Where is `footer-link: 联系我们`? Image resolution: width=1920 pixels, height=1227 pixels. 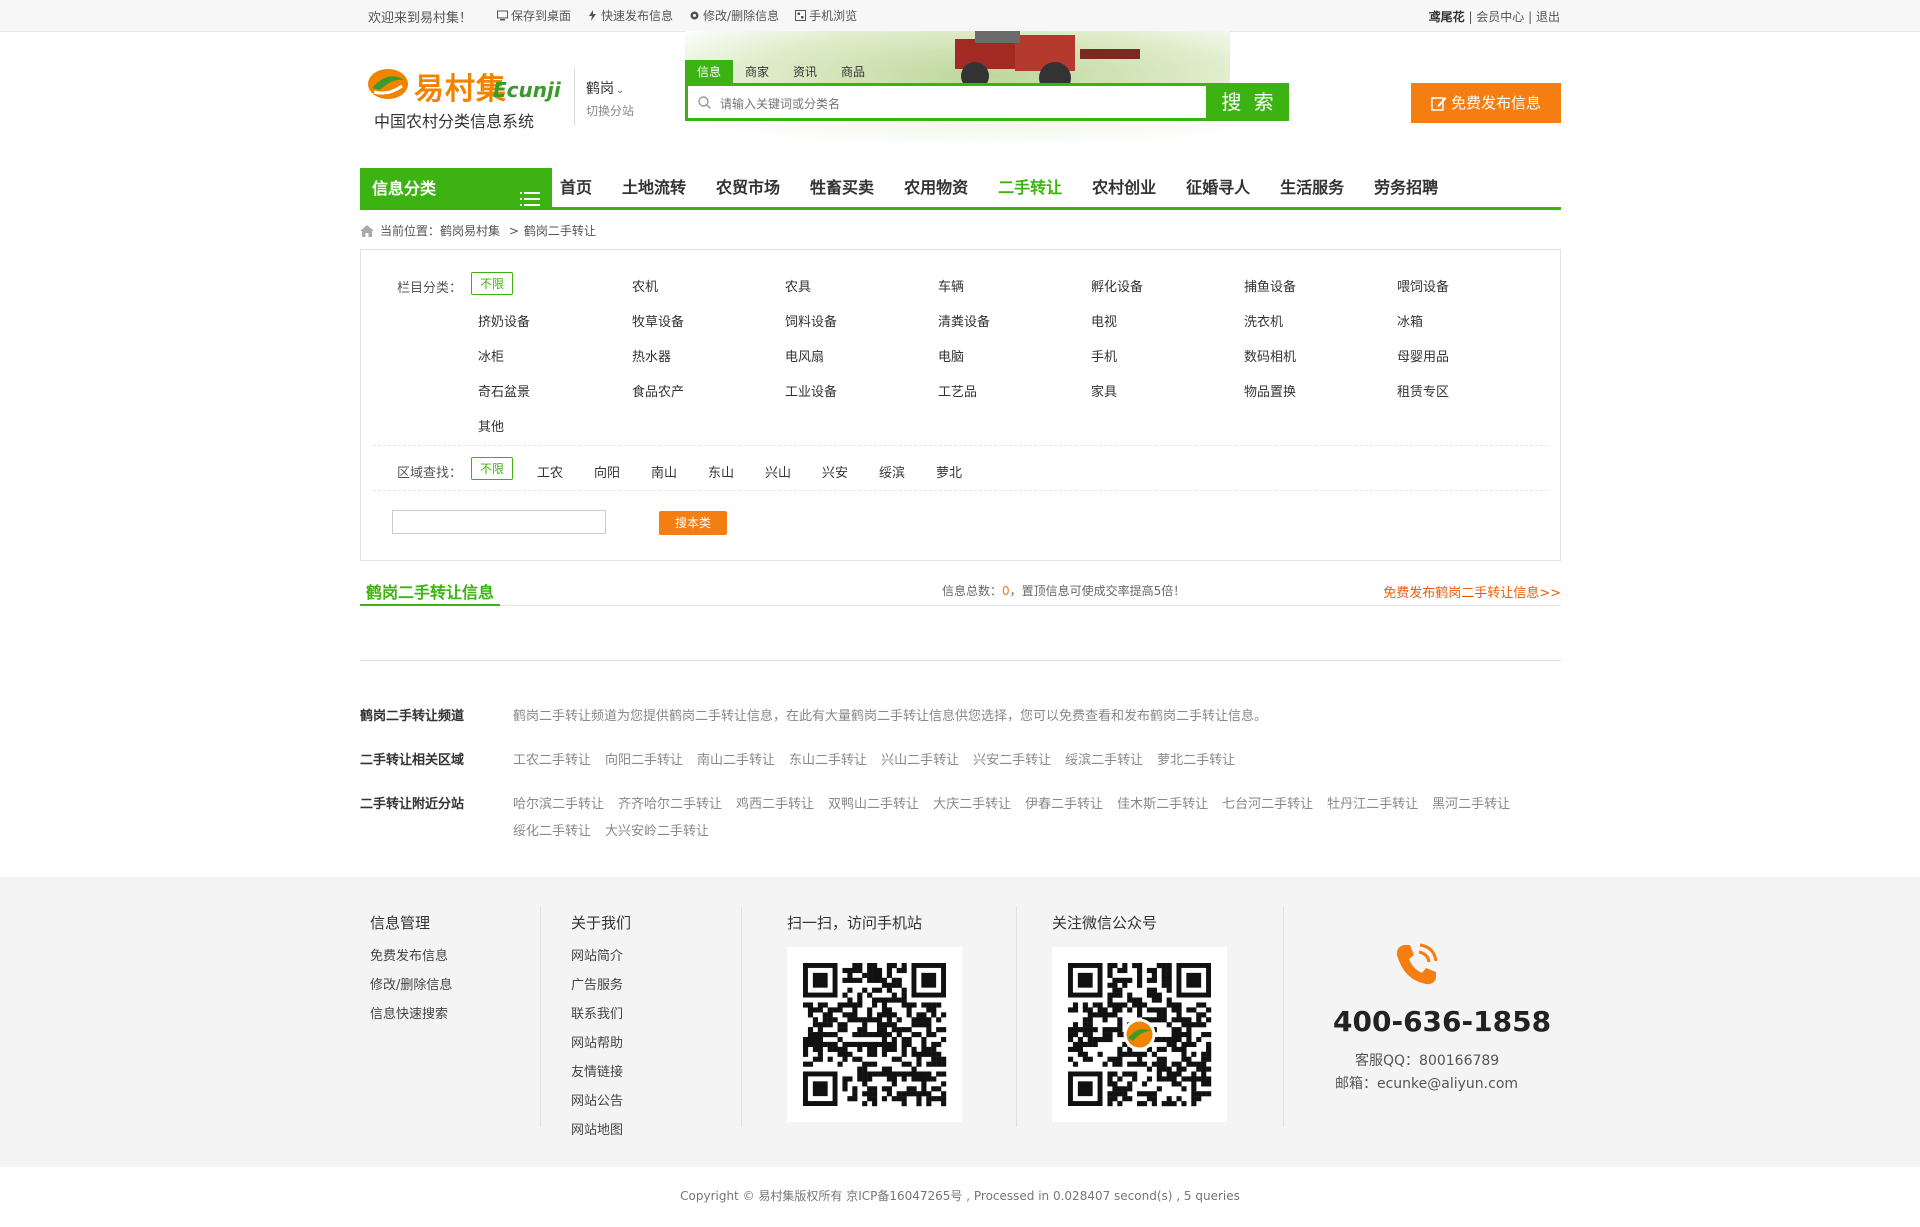 footer-link: 联系我们 is located at coordinates (601, 1012).